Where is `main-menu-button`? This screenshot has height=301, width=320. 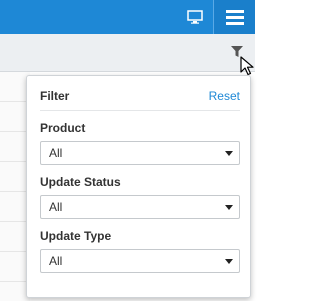 main-menu-button is located at coordinates (234, 17).